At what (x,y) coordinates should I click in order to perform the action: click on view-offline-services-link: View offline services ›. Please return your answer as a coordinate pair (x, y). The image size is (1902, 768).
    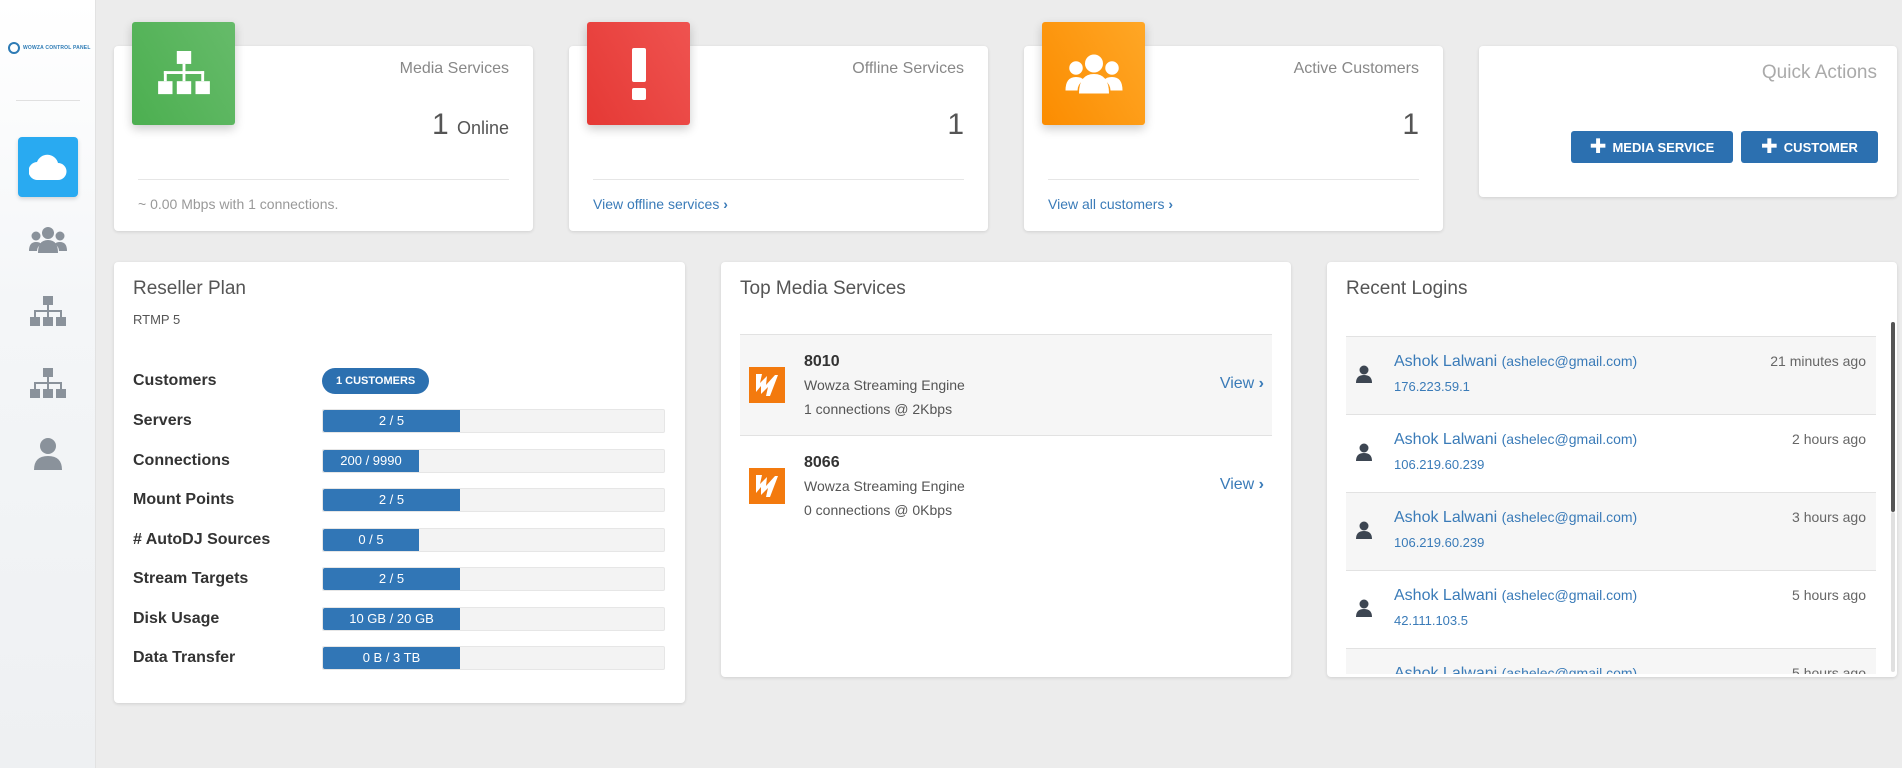
    Looking at the image, I should click on (660, 204).